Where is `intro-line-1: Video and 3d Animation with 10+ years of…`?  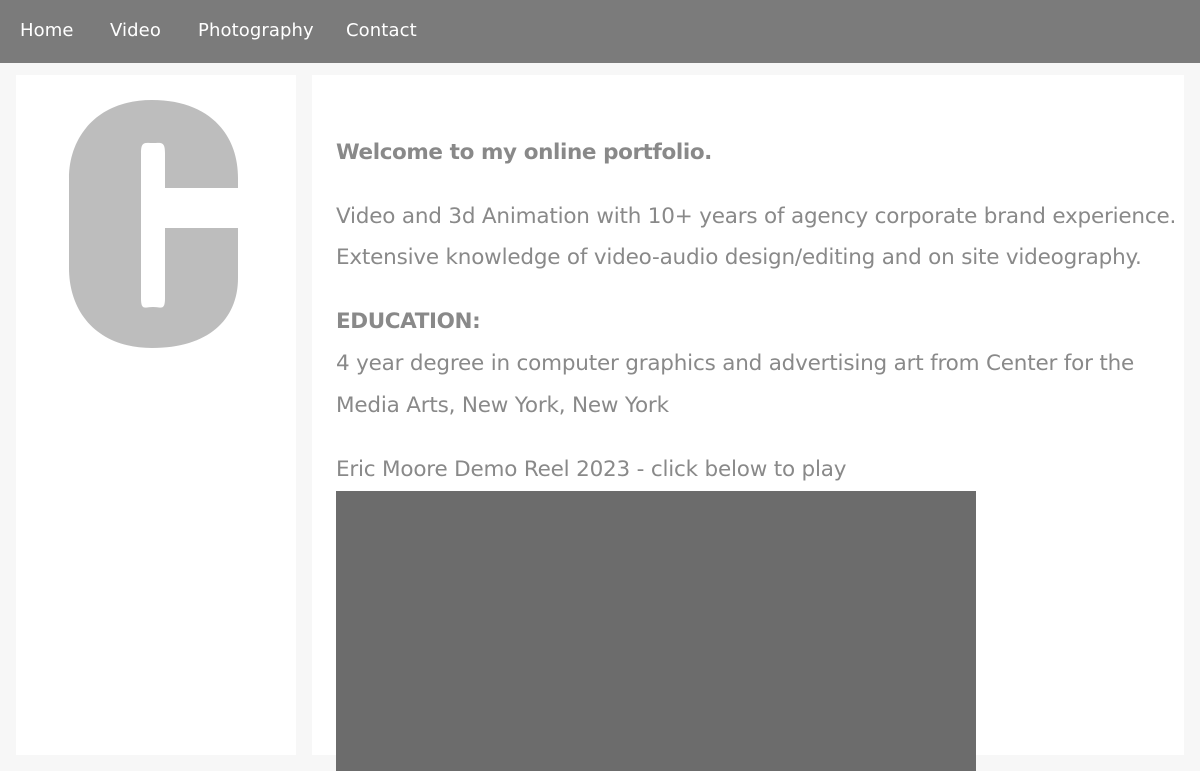 intro-line-1: Video and 3d Animation with 10+ years of… is located at coordinates (756, 216).